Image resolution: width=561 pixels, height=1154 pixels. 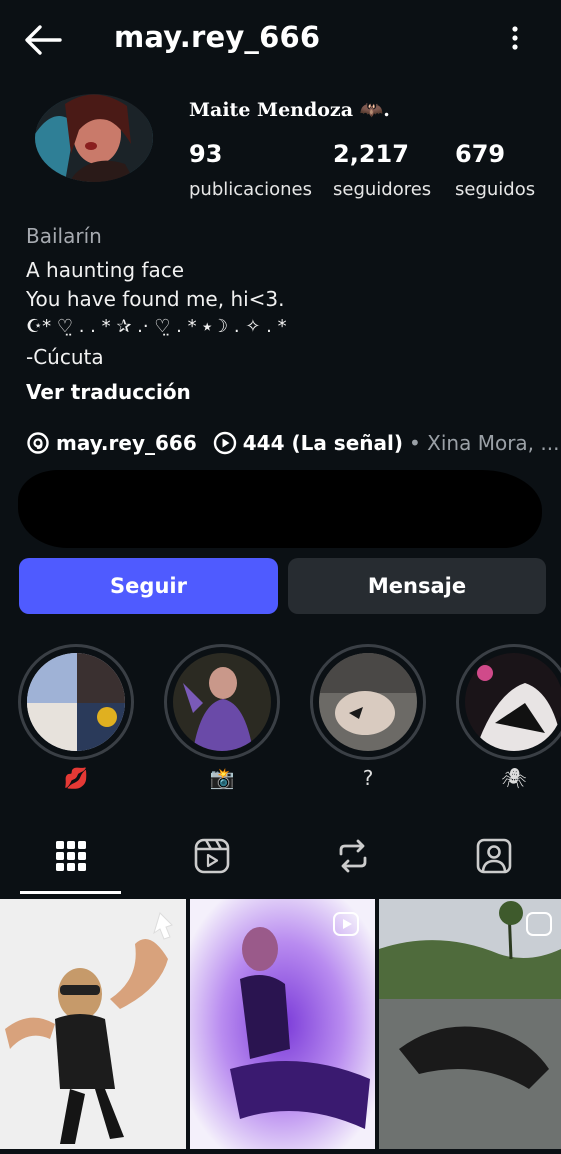 What do you see at coordinates (205, 154) in the screenshot?
I see `posts-count: 93` at bounding box center [205, 154].